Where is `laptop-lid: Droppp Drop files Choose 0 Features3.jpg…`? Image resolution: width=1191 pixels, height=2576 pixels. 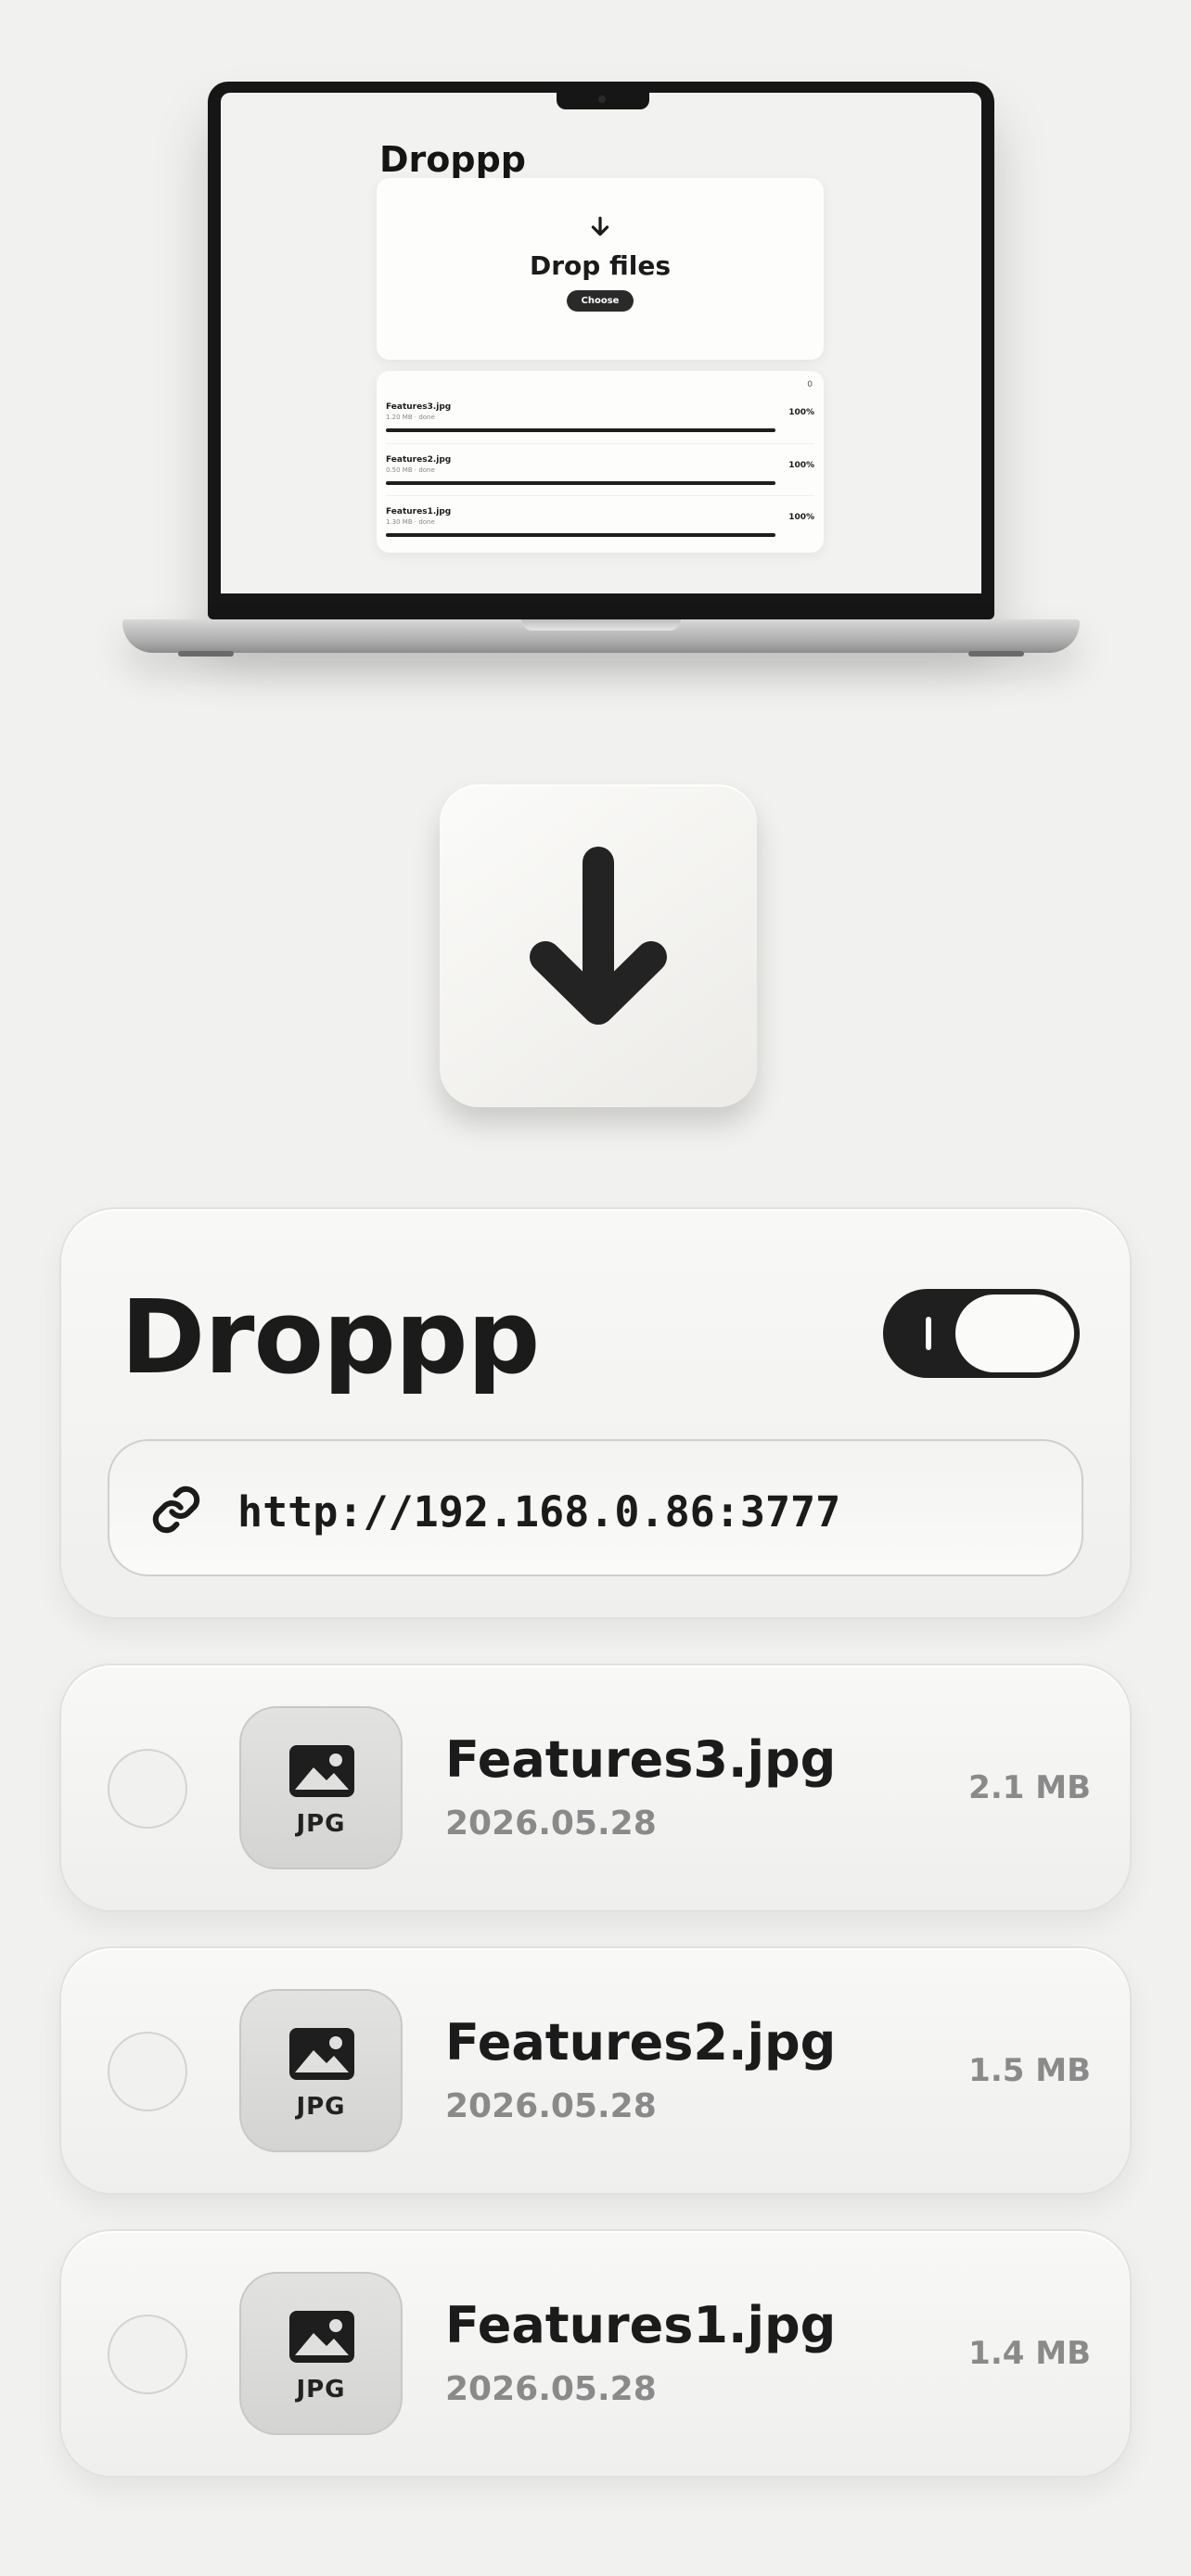 laptop-lid: Droppp Drop files Choose 0 Features3.jpg… is located at coordinates (601, 350).